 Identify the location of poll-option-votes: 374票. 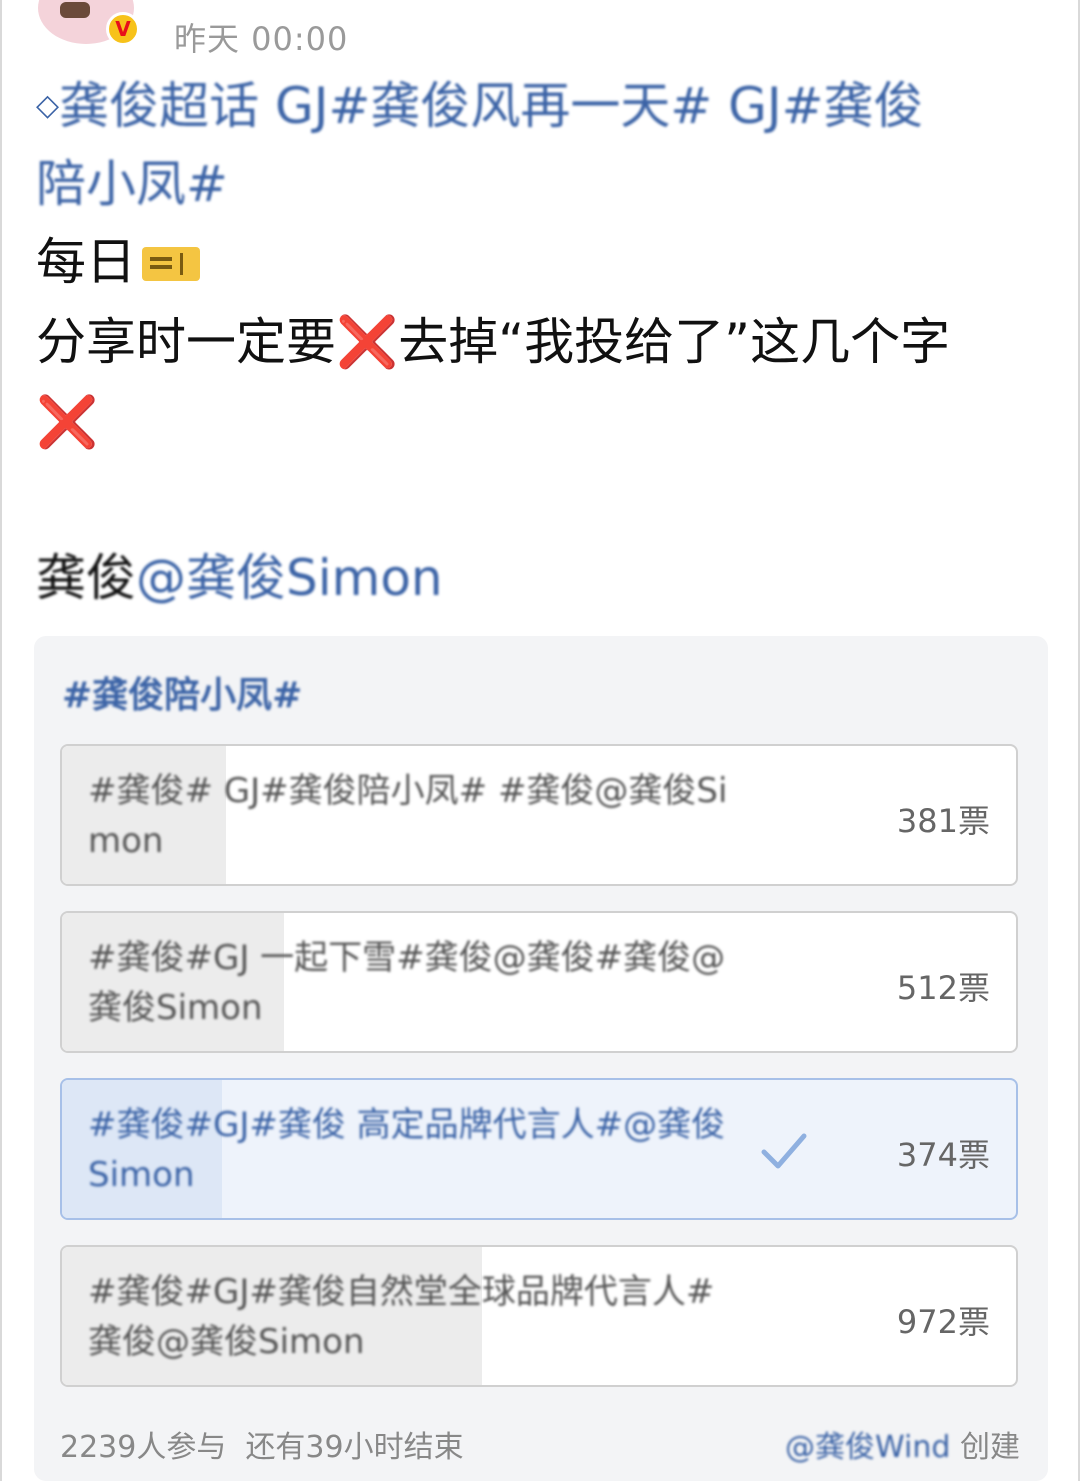
(943, 1155).